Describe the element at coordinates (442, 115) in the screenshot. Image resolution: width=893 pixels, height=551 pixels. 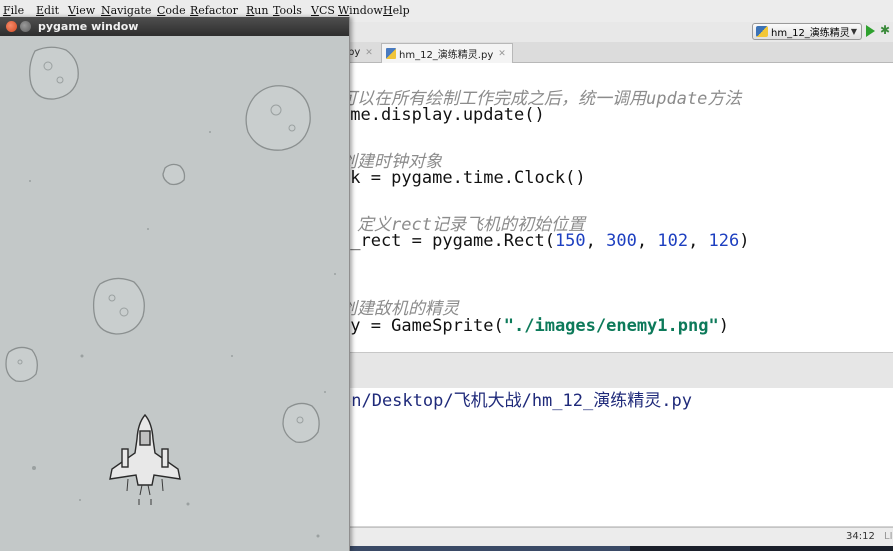
I see `code-line: ame.display.update()` at that location.